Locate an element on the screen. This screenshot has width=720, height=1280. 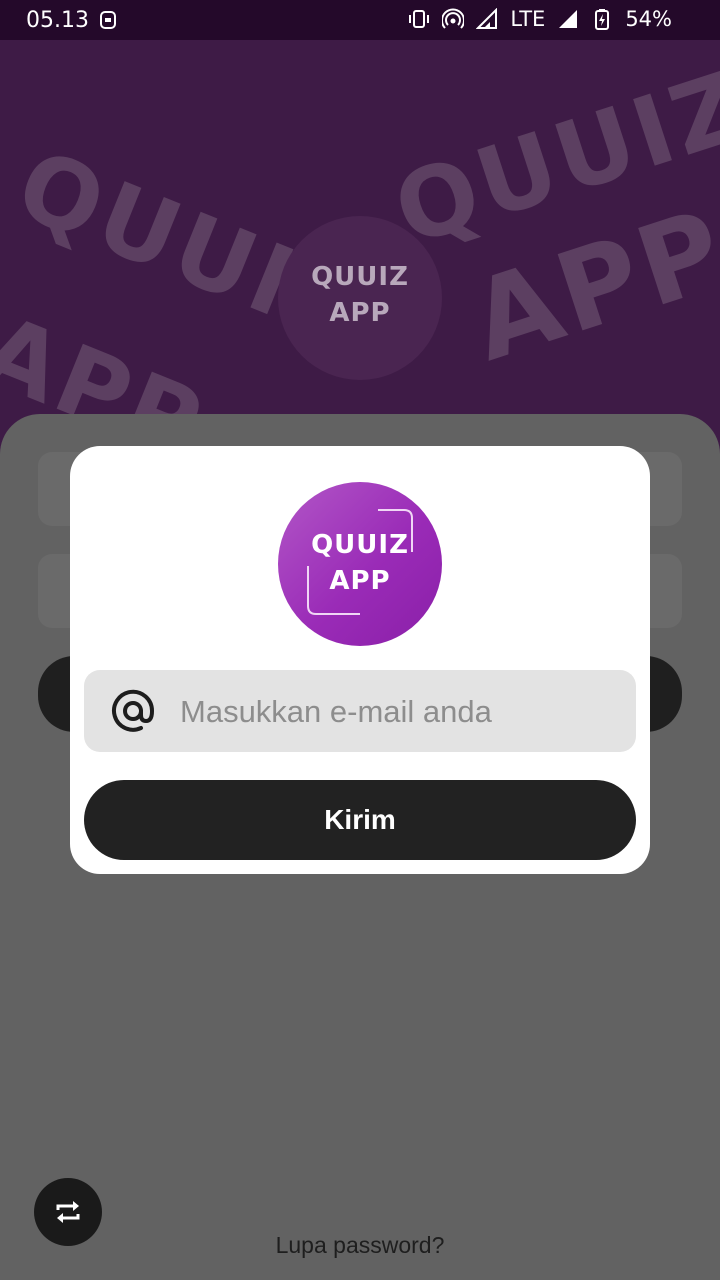
at-icon is located at coordinates (133, 710).